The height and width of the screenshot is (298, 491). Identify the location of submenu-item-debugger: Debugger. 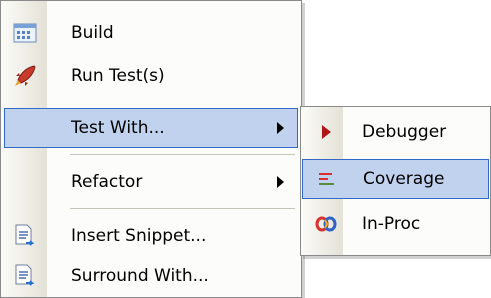
(395, 132).